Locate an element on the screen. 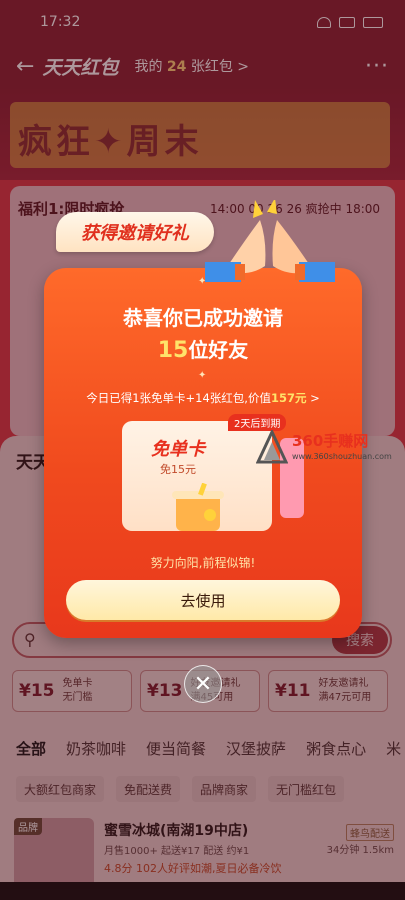  praying-hands-icon is located at coordinates (270, 241).